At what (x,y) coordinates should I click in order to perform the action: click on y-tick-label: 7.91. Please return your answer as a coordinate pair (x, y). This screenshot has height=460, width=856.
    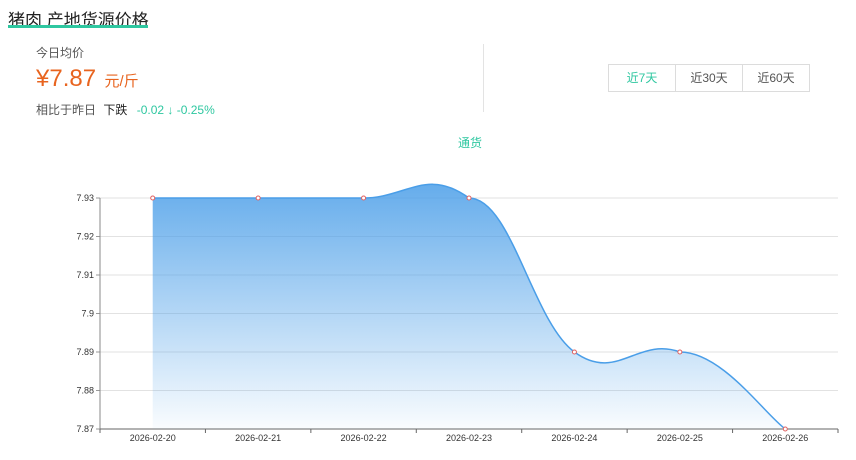
    Looking at the image, I should click on (85, 275).